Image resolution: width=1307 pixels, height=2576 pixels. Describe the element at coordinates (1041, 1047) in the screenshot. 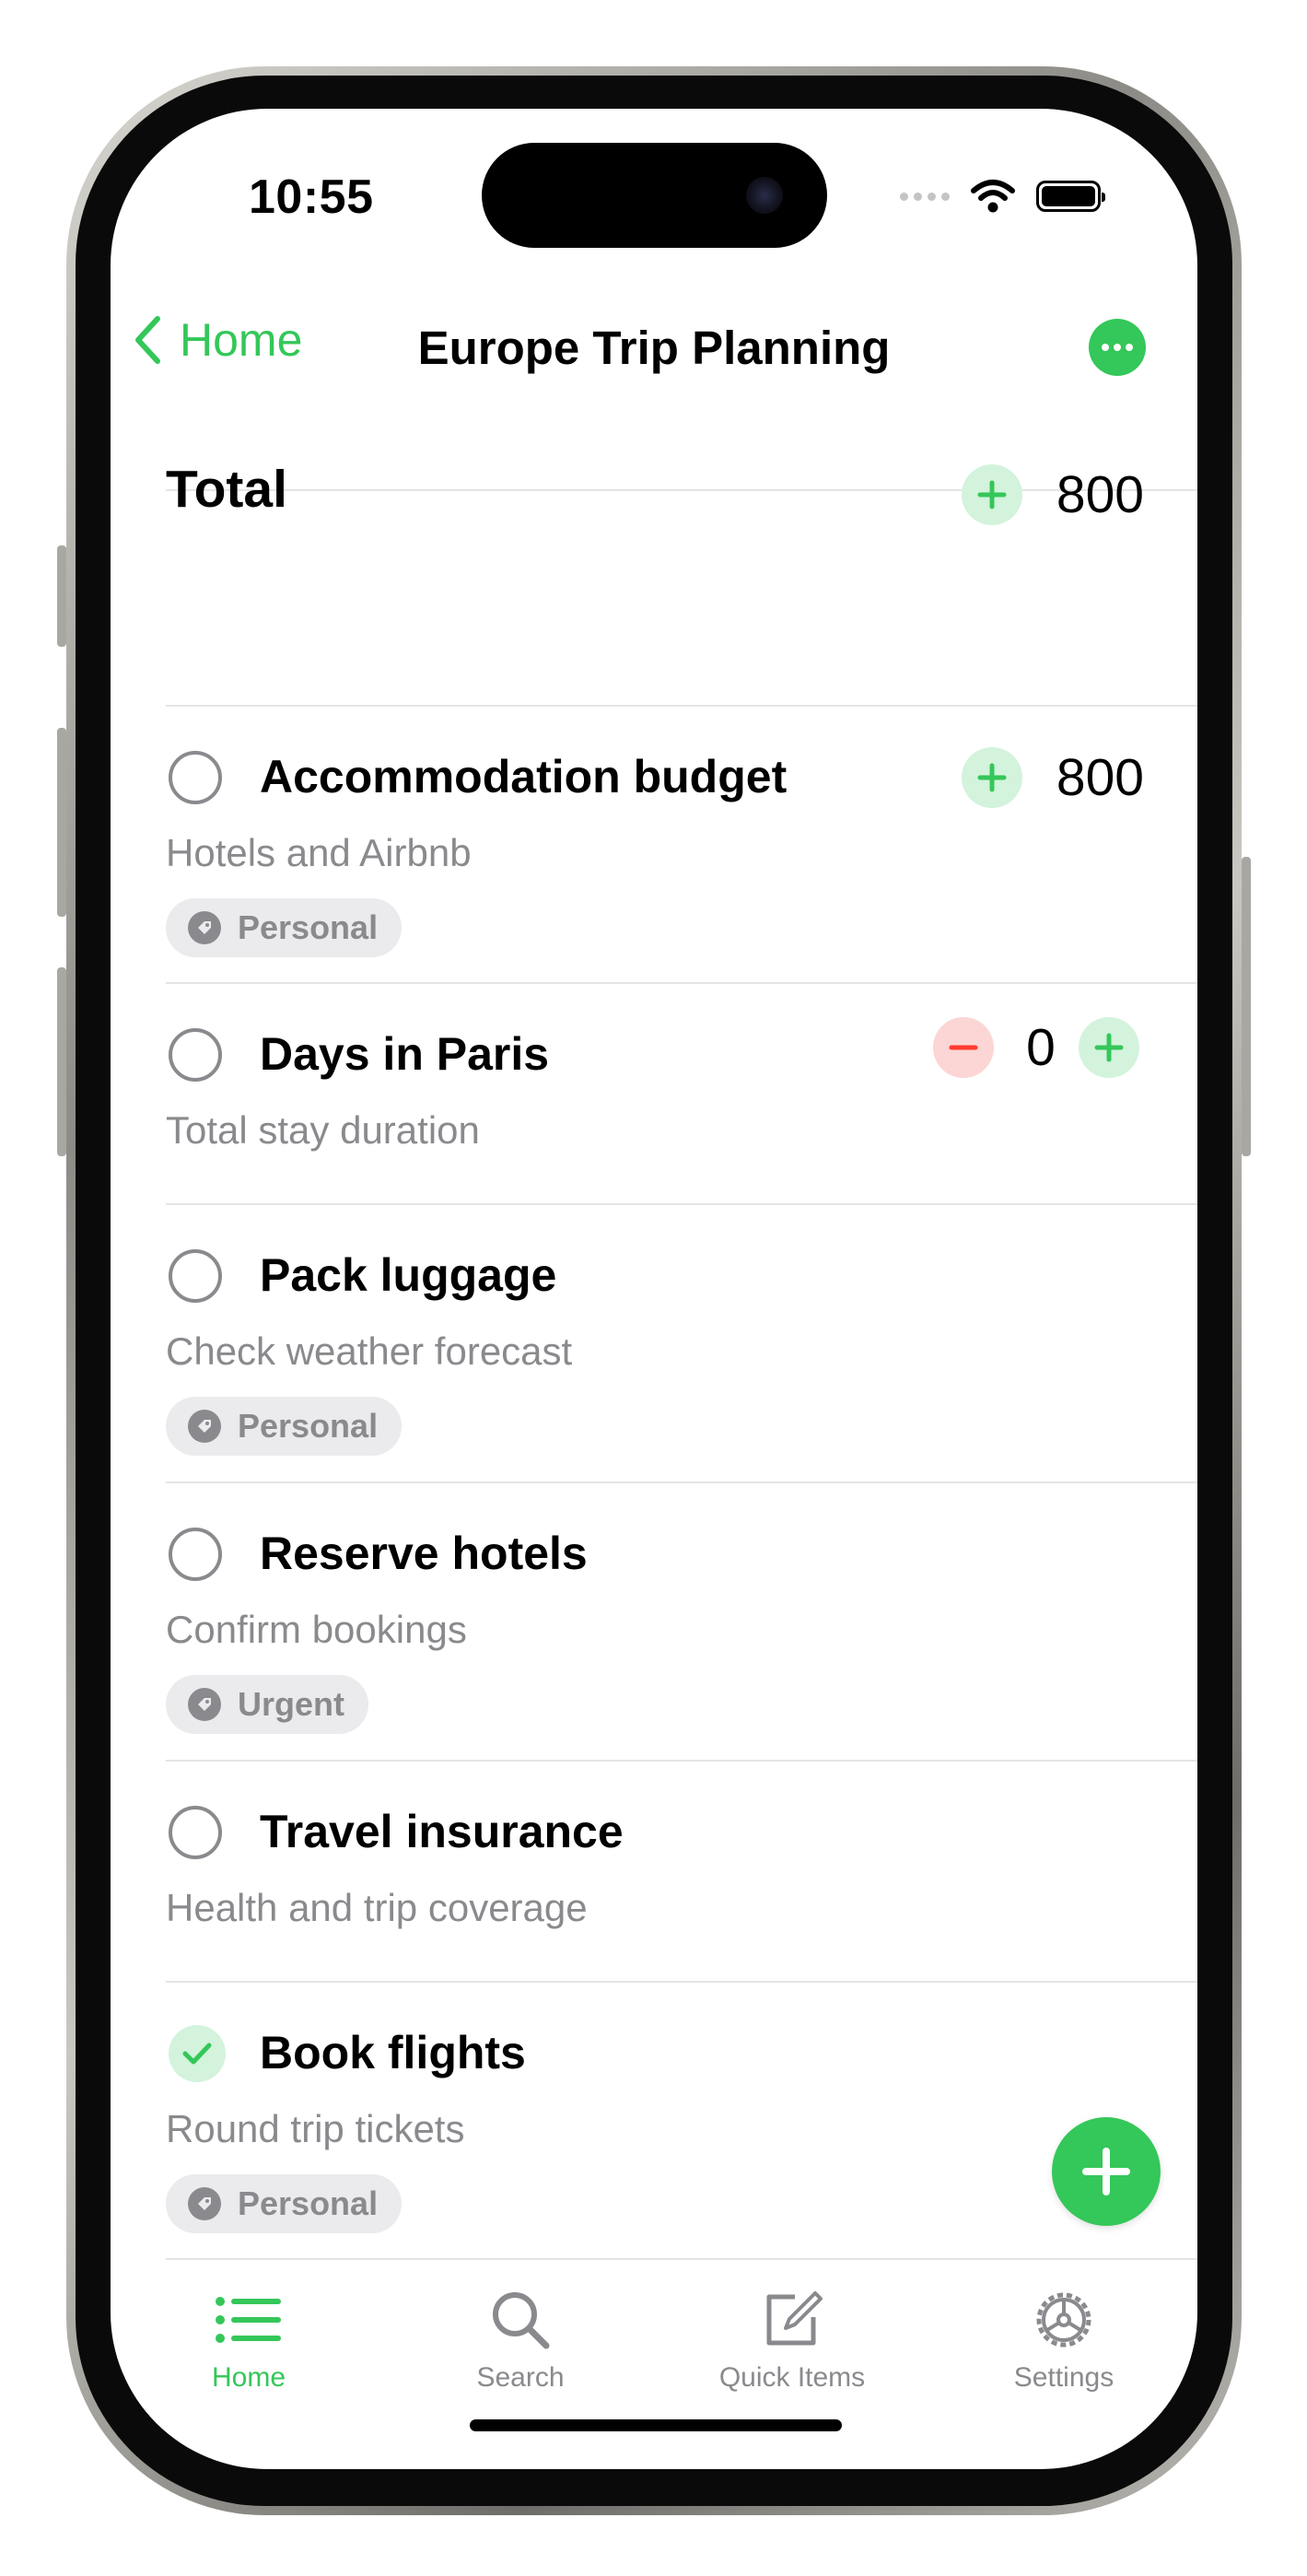

I see `item-value: 0` at that location.